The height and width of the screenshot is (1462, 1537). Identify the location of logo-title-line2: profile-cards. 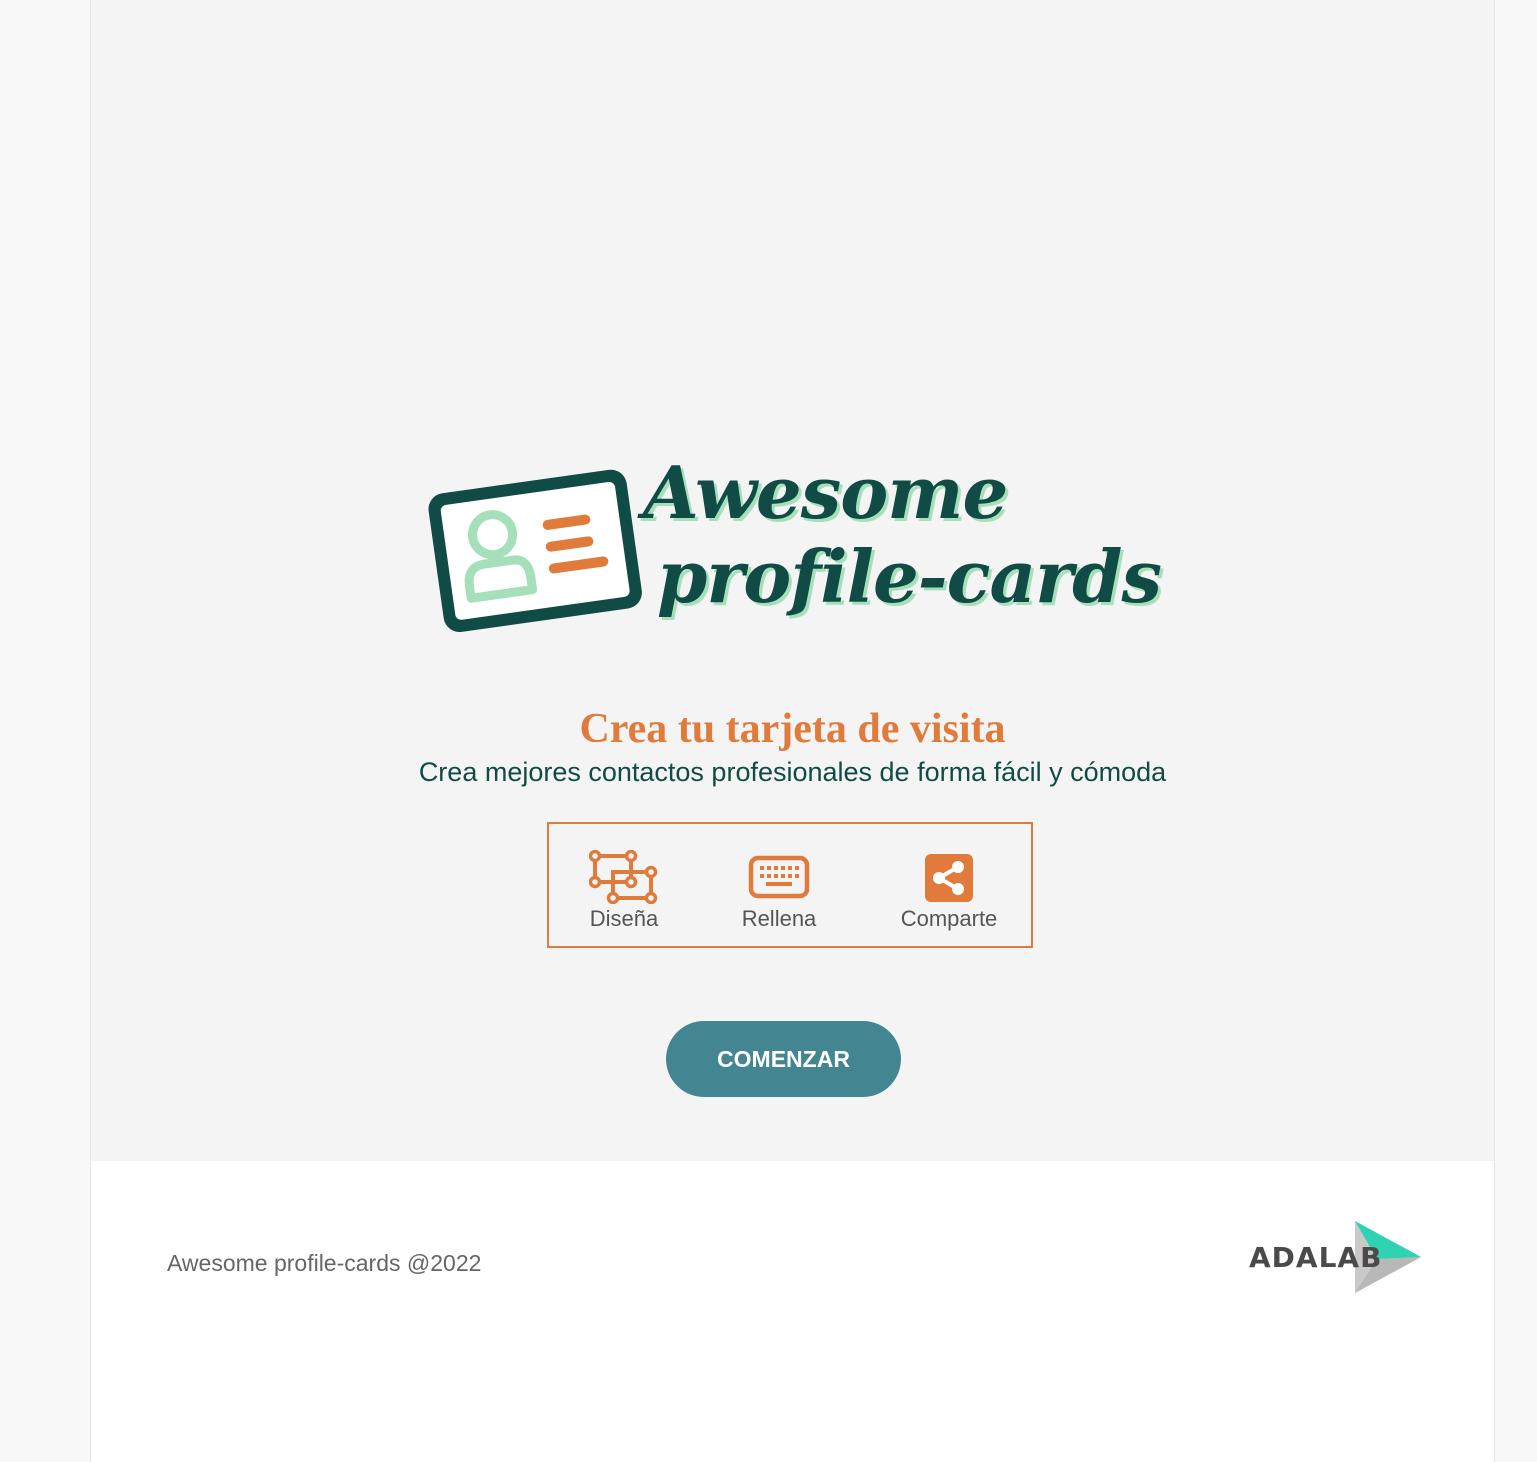
(909, 576).